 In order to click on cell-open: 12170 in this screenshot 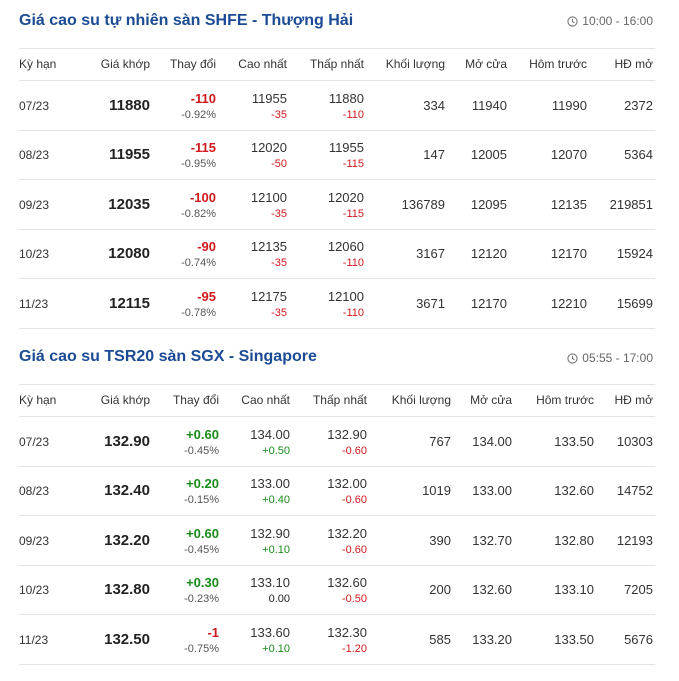, I will do `click(488, 303)`.